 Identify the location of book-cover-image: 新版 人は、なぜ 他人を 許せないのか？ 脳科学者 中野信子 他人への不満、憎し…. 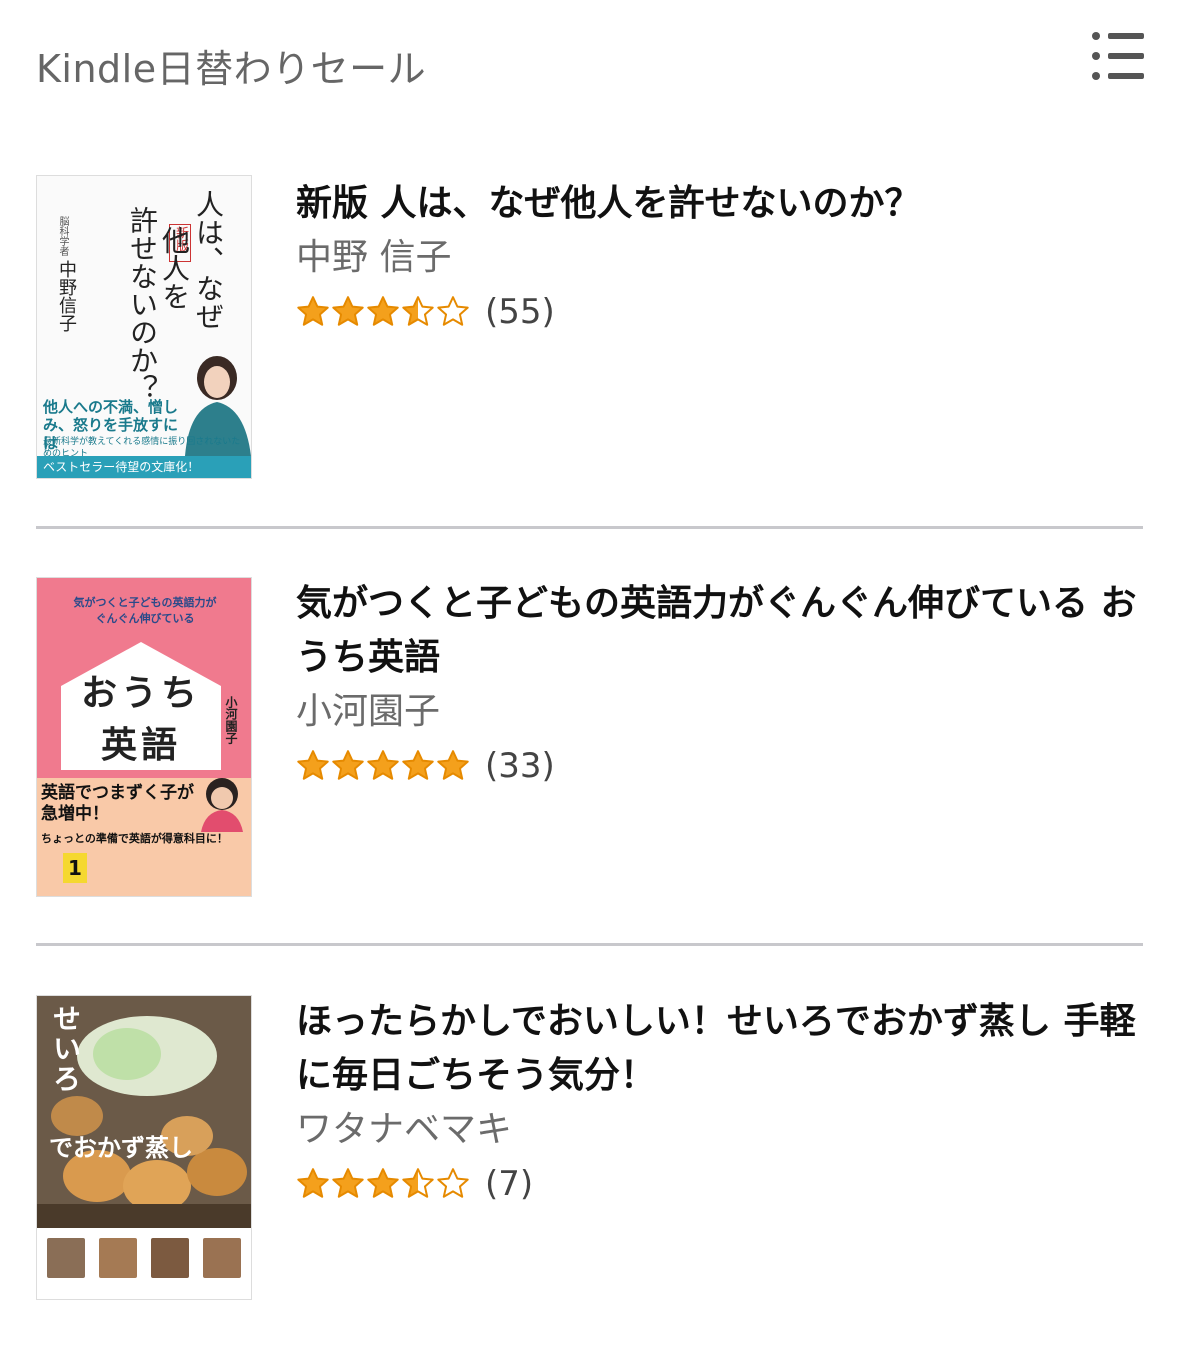
(144, 327).